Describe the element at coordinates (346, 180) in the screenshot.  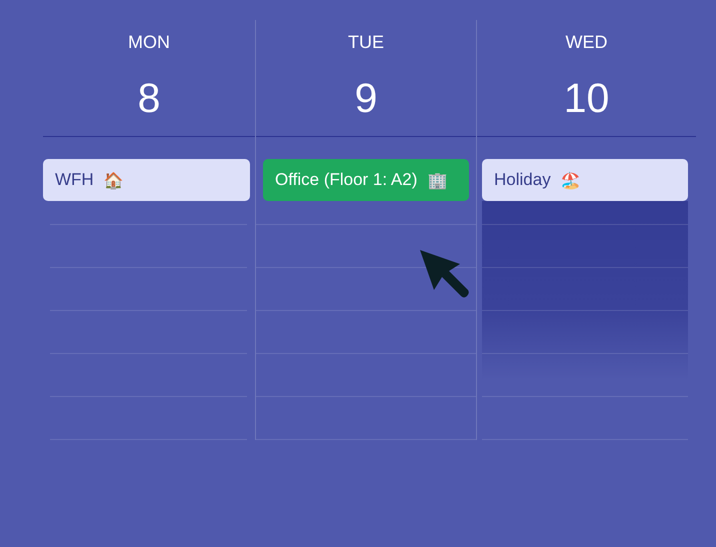
I see `event-label: Office (Floor 1: A2)` at that location.